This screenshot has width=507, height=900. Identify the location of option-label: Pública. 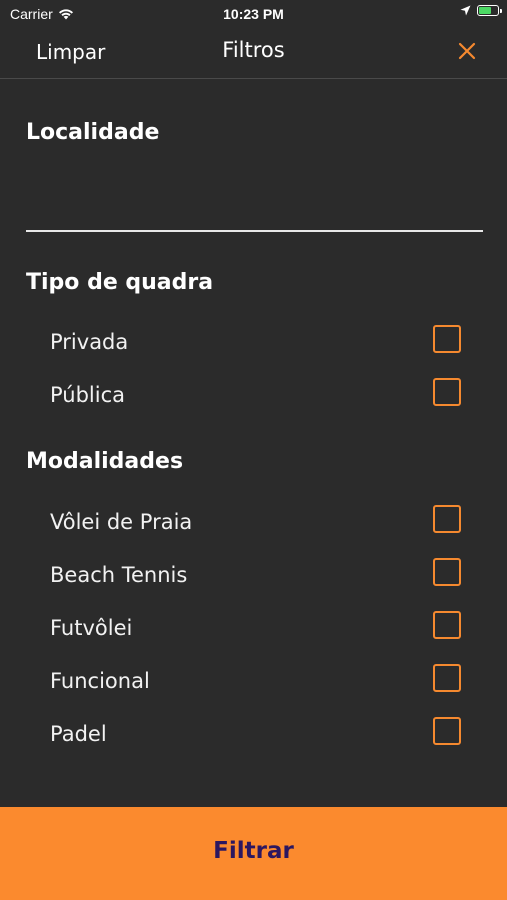
(88, 395).